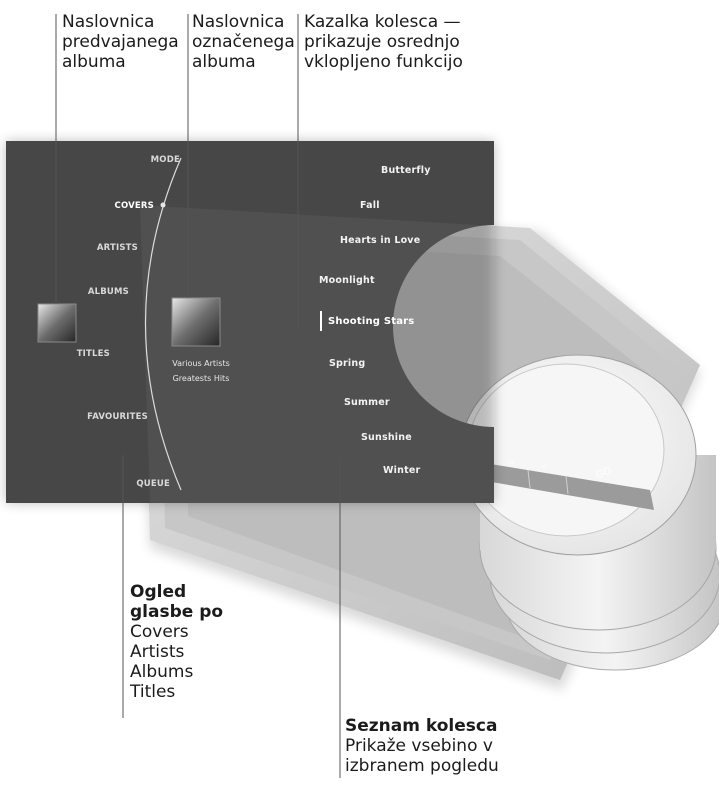  What do you see at coordinates (88, 417) in the screenshot?
I see `menu-favourites: FAVOURITES` at bounding box center [88, 417].